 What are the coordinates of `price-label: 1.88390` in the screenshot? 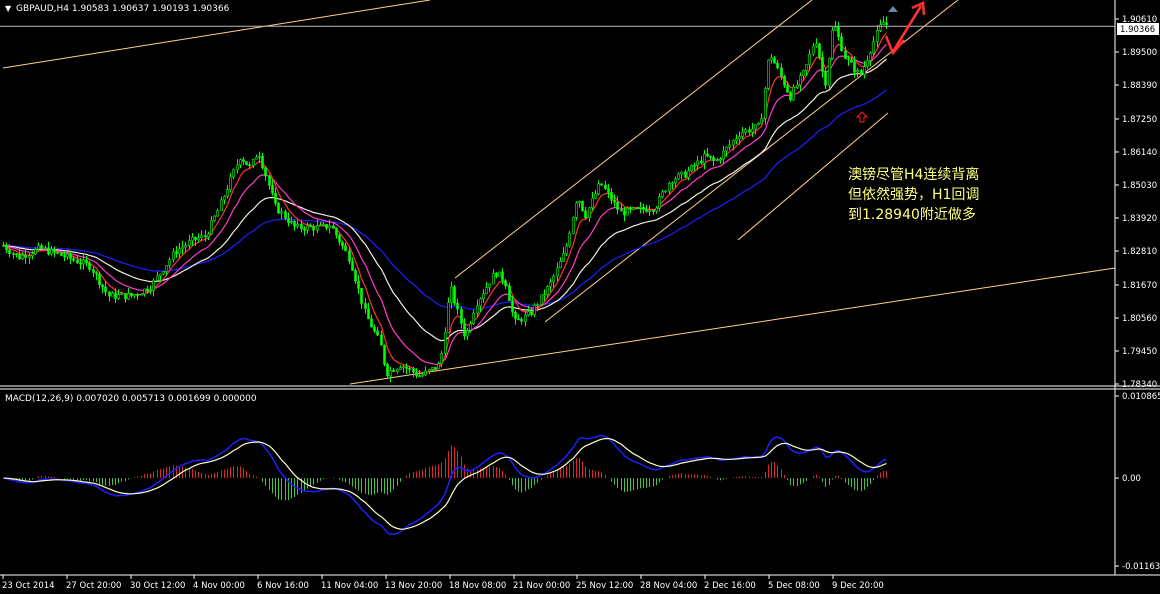 It's located at (1139, 86).